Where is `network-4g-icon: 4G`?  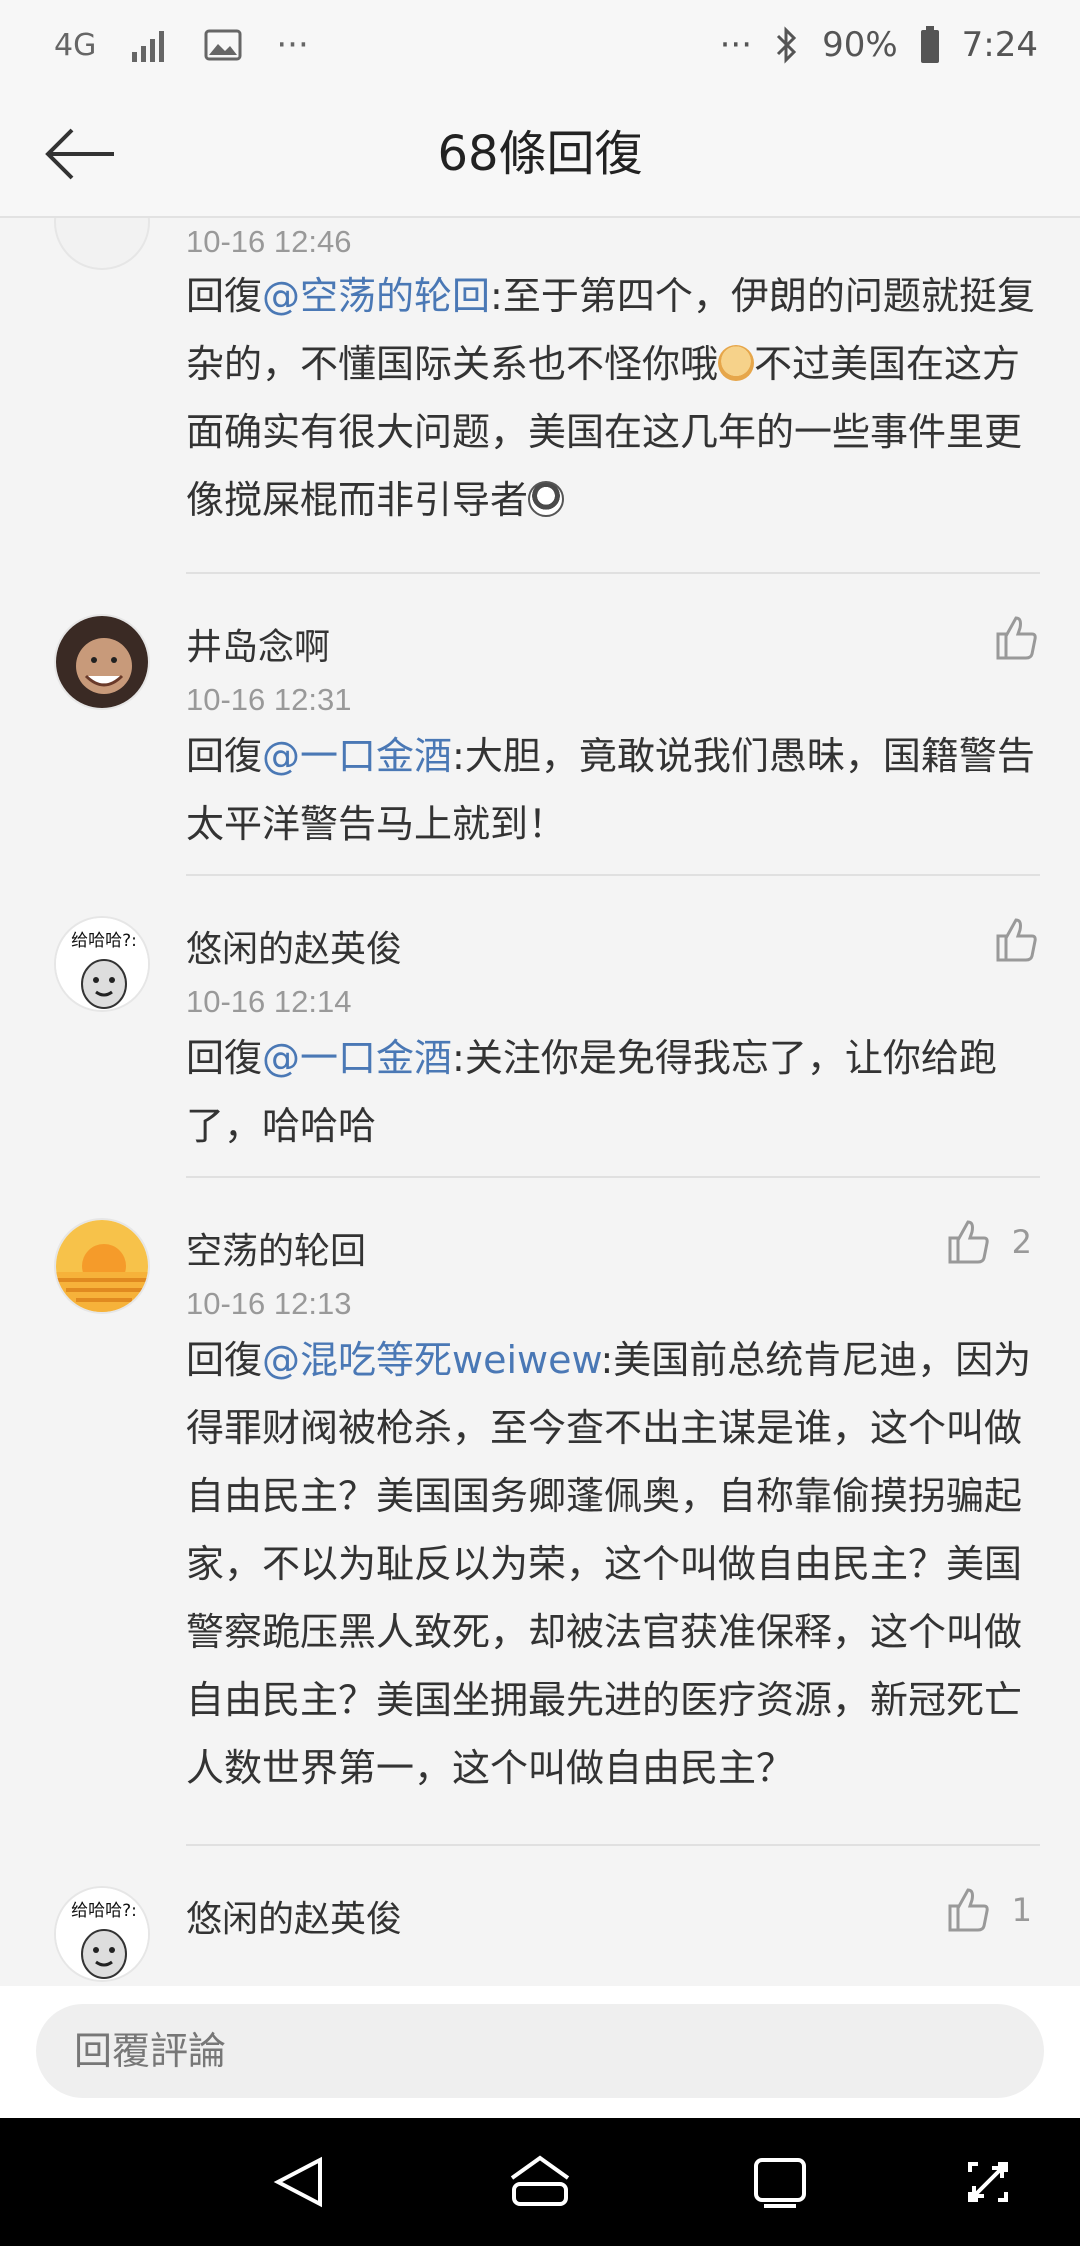
network-4g-icon: 4G is located at coordinates (75, 45).